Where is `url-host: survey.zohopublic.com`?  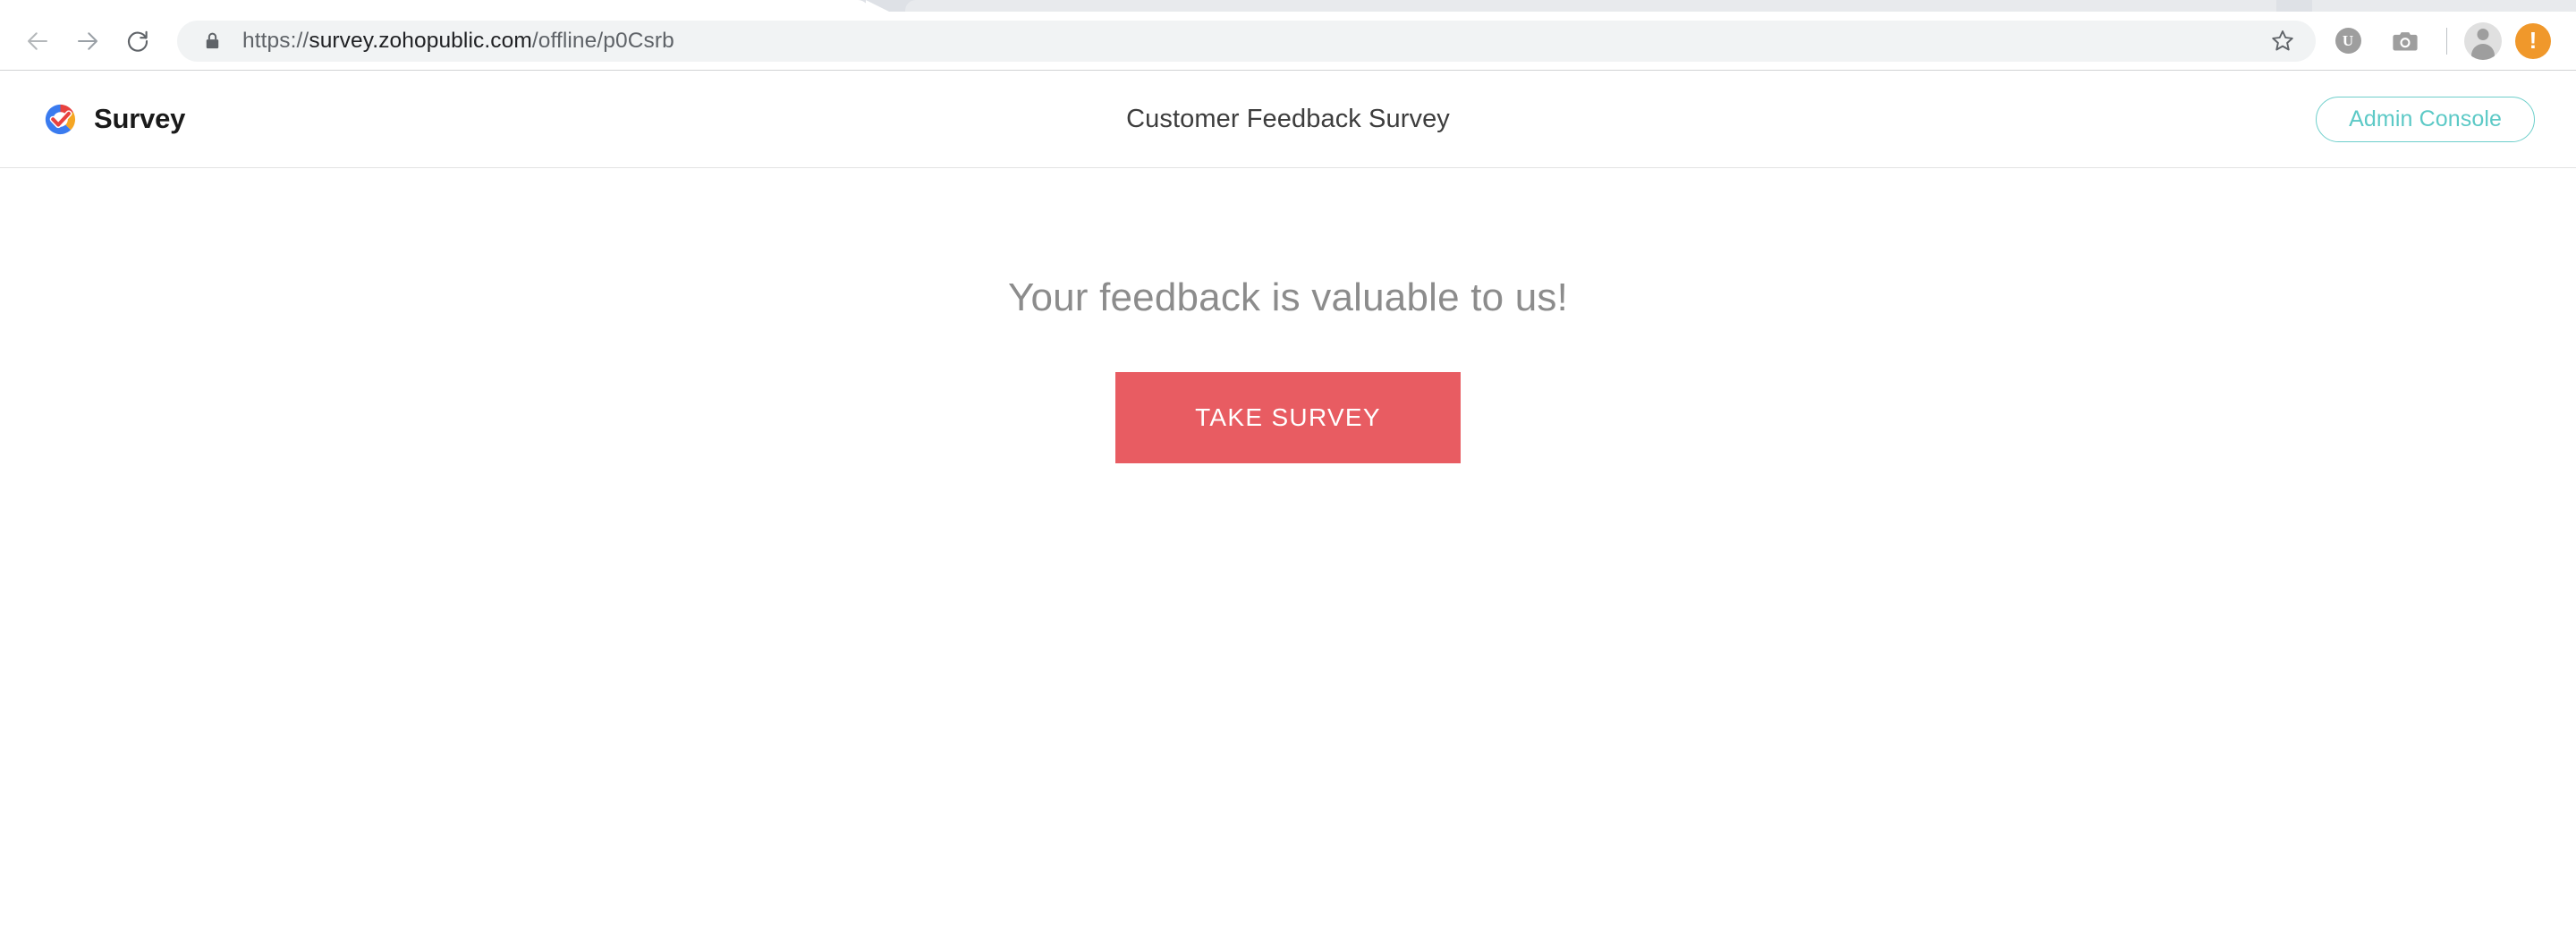
url-host: survey.zohopublic.com is located at coordinates (420, 40).